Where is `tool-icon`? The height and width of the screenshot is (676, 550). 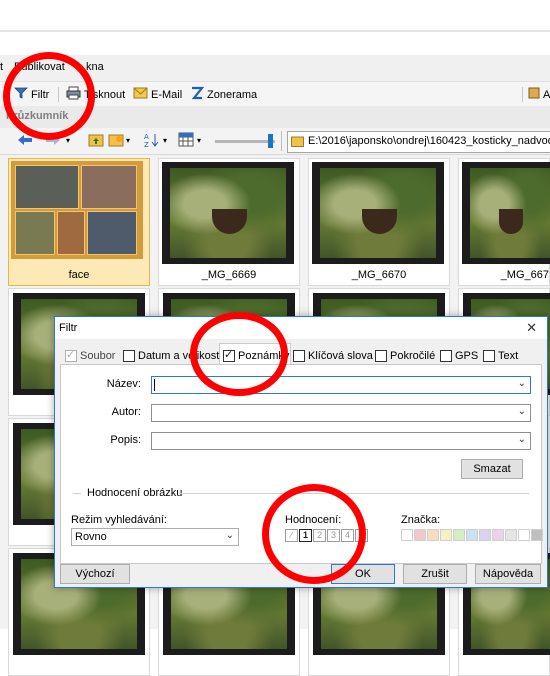
tool-icon is located at coordinates (534, 94).